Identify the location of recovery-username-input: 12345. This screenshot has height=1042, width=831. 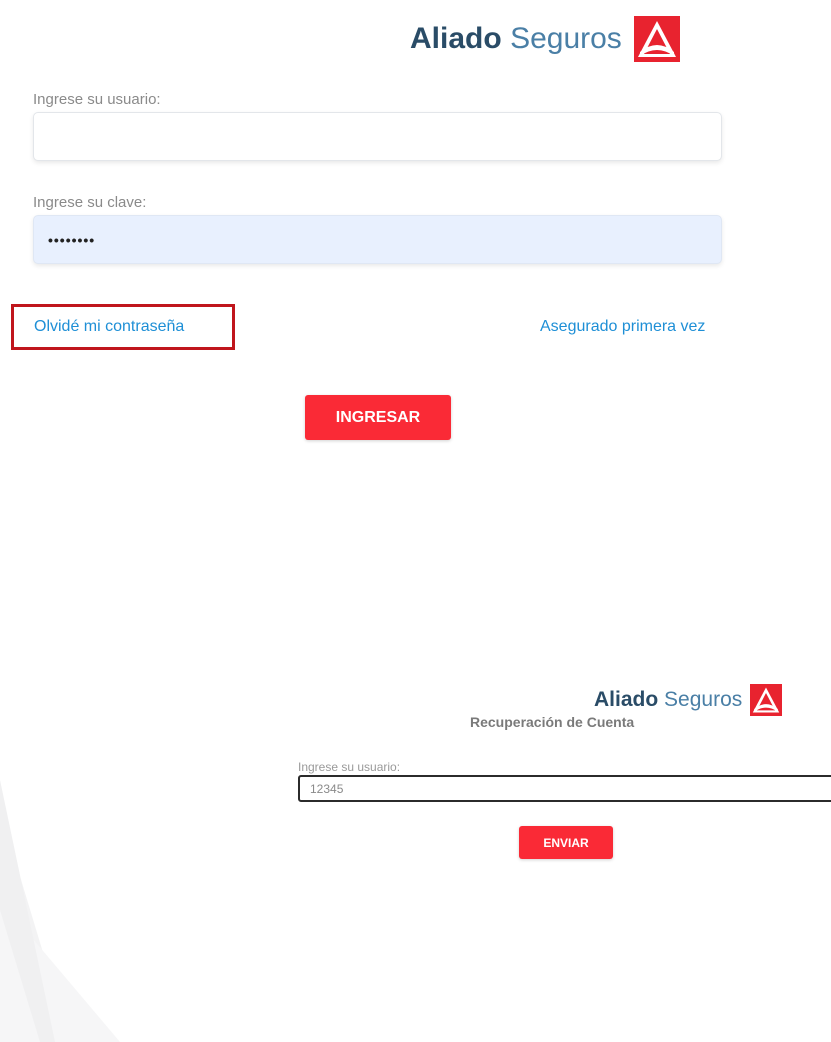
(564, 788).